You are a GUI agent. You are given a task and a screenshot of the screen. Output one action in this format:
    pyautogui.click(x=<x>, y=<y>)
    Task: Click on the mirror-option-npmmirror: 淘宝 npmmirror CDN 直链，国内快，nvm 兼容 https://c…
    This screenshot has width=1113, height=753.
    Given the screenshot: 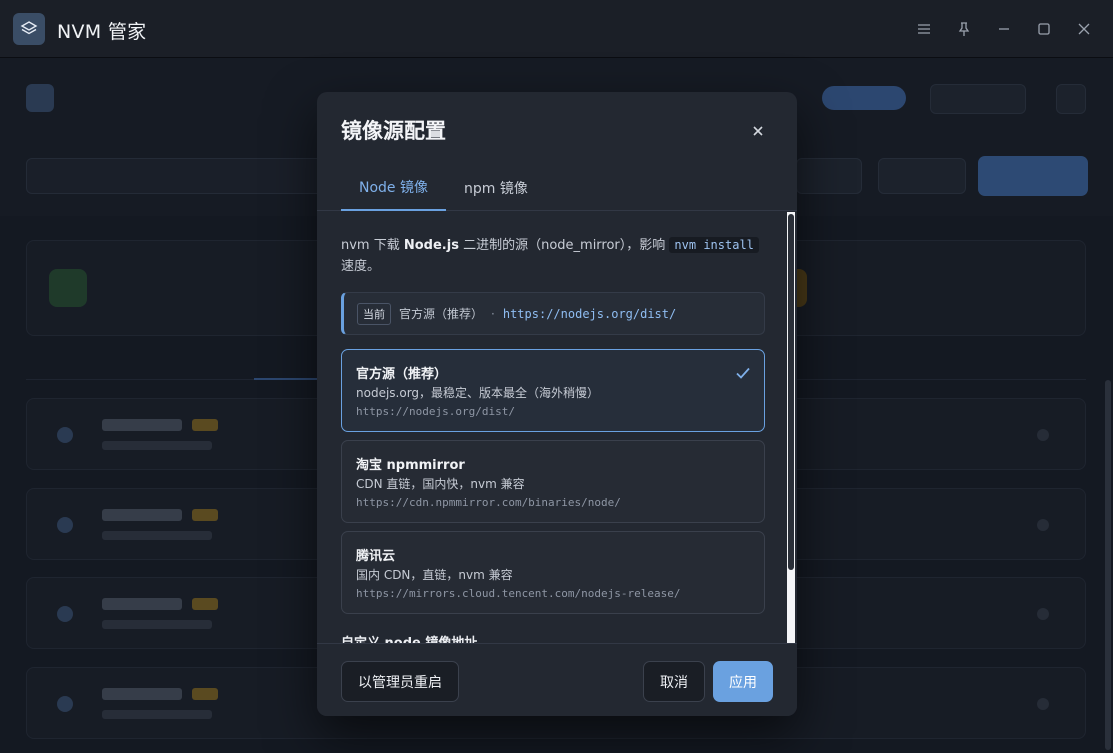 What is the action you would take?
    pyautogui.click(x=553, y=481)
    